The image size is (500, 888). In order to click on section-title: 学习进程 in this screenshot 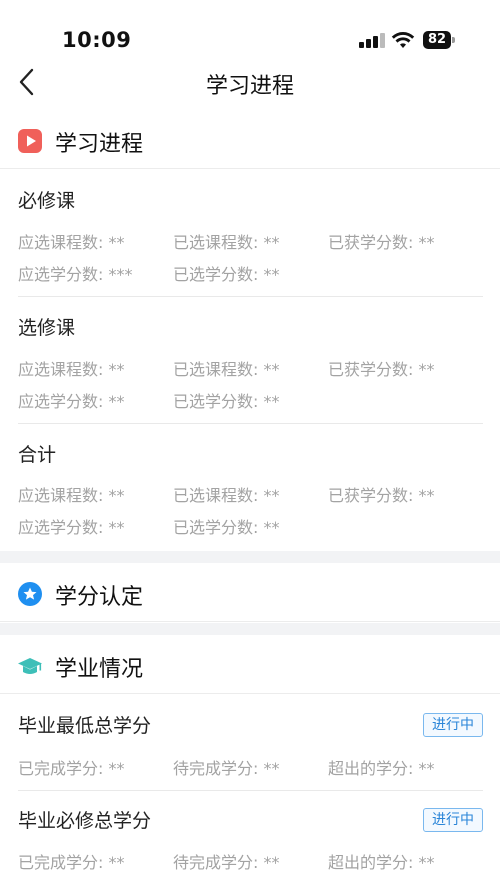, I will do `click(99, 144)`.